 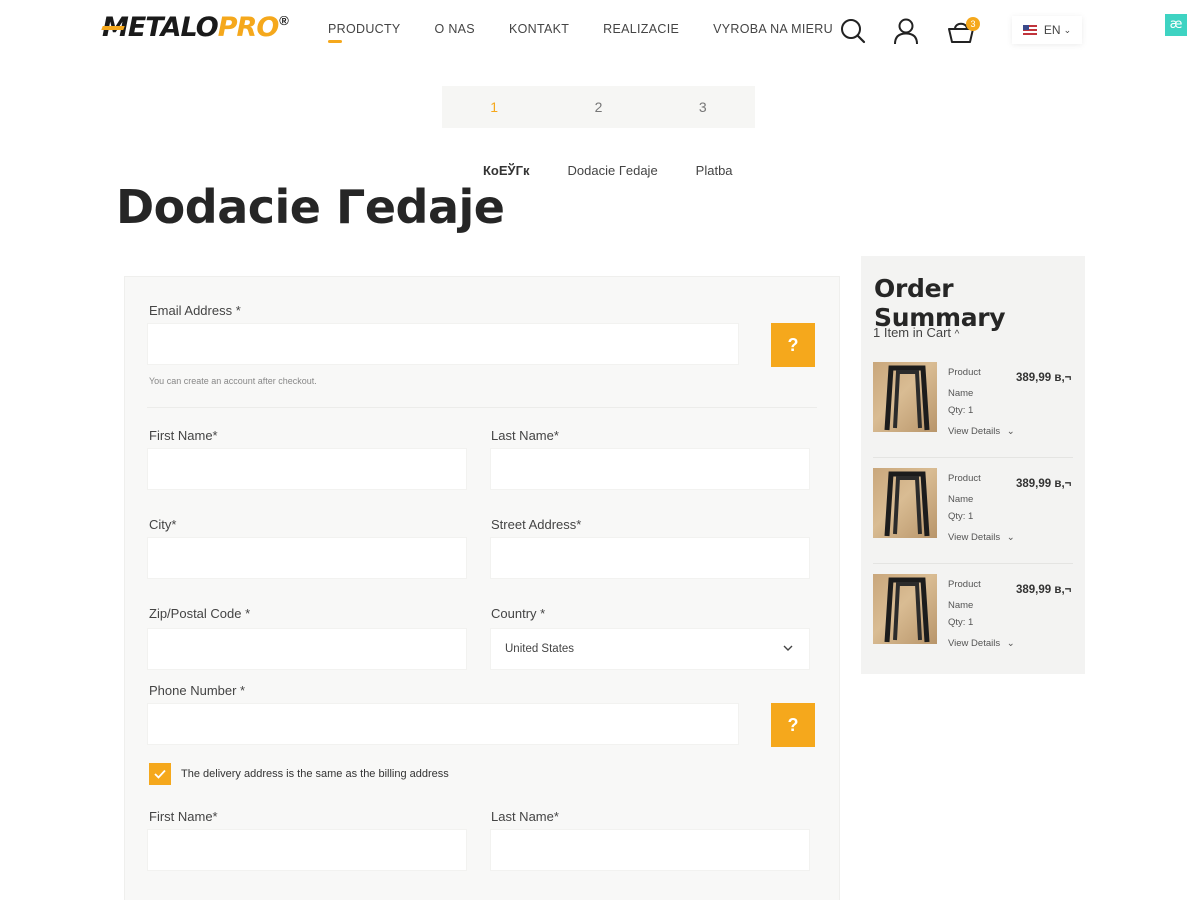 What do you see at coordinates (788, 648) in the screenshot?
I see `chevron-down-icon` at bounding box center [788, 648].